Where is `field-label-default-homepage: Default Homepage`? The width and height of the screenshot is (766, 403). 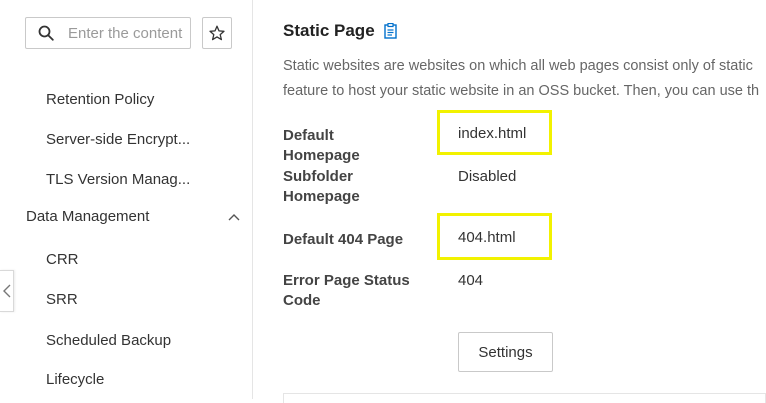
field-label-default-homepage: Default Homepage is located at coordinates (321, 145).